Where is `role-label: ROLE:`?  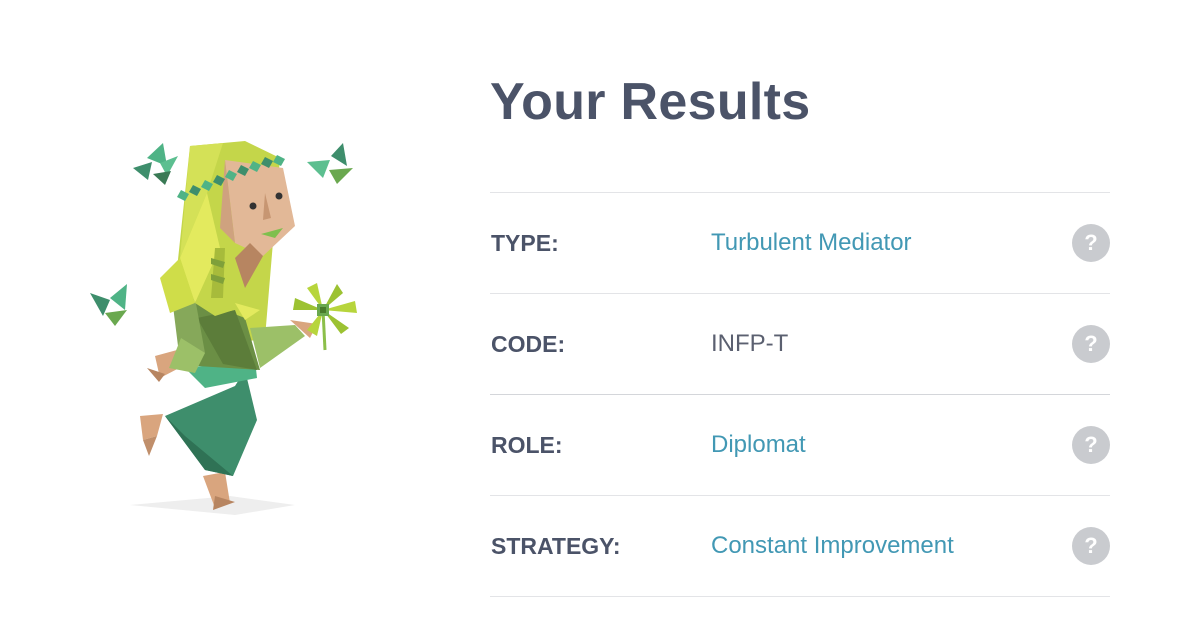 role-label: ROLE: is located at coordinates (527, 445).